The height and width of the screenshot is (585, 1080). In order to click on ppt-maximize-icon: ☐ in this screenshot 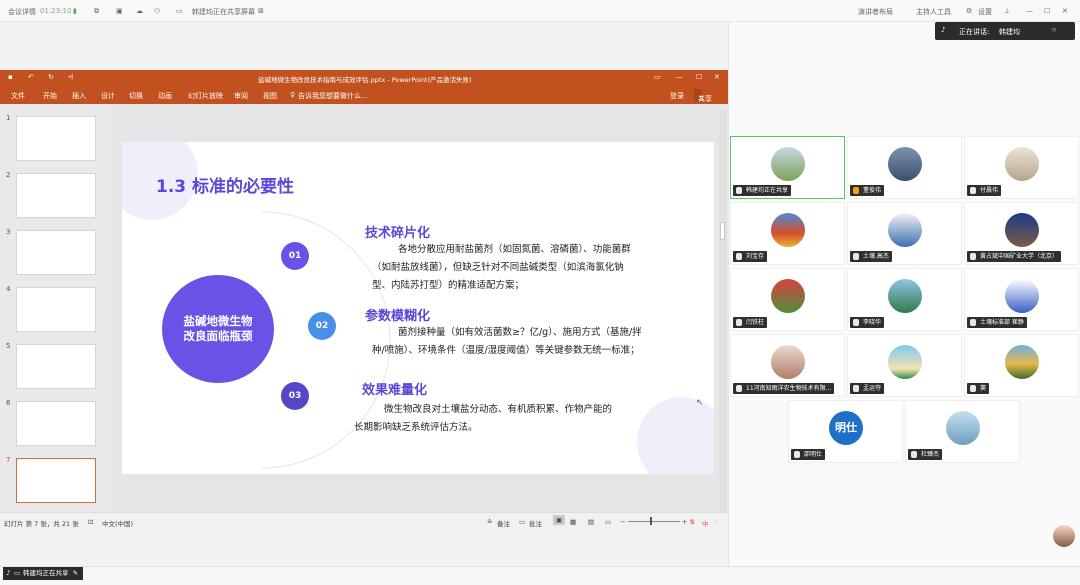, I will do `click(699, 77)`.